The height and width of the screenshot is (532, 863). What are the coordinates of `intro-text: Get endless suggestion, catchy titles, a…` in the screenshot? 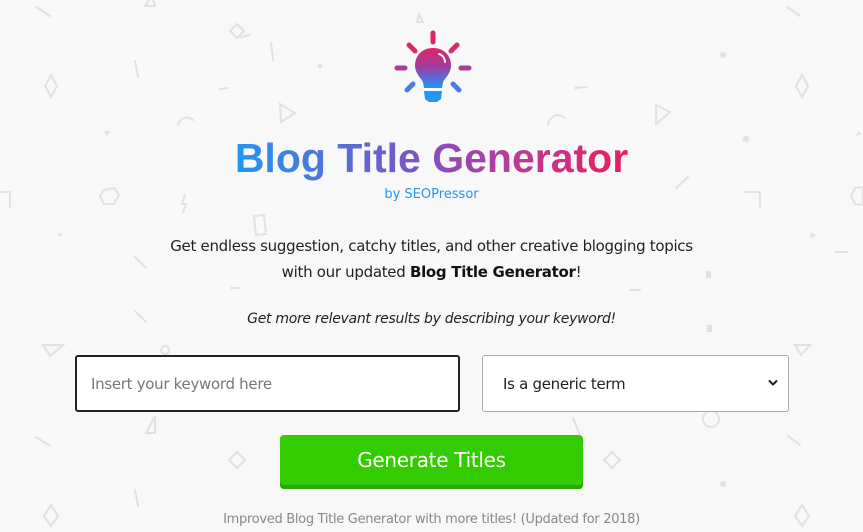 It's located at (431, 259).